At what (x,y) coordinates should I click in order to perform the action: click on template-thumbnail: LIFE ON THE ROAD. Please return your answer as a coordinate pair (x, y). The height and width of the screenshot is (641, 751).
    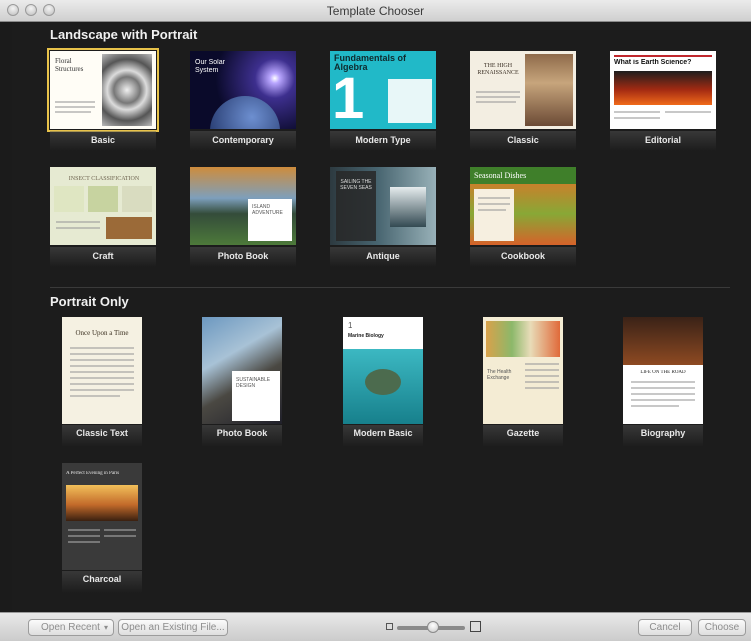
    Looking at the image, I should click on (663, 370).